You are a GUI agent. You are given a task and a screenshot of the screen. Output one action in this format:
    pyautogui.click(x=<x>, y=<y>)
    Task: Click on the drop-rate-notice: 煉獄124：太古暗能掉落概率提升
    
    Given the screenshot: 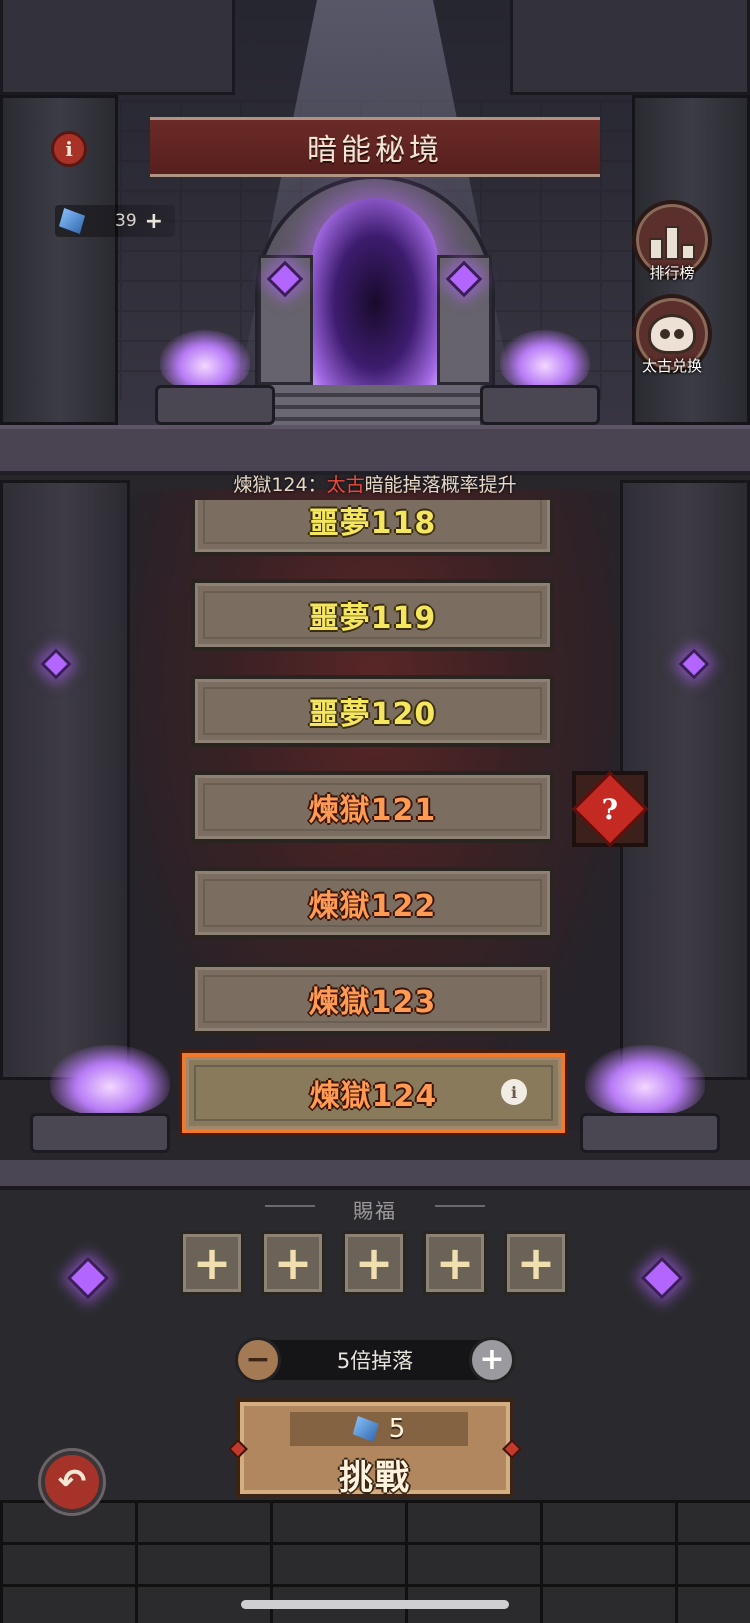 What is the action you would take?
    pyautogui.click(x=375, y=483)
    